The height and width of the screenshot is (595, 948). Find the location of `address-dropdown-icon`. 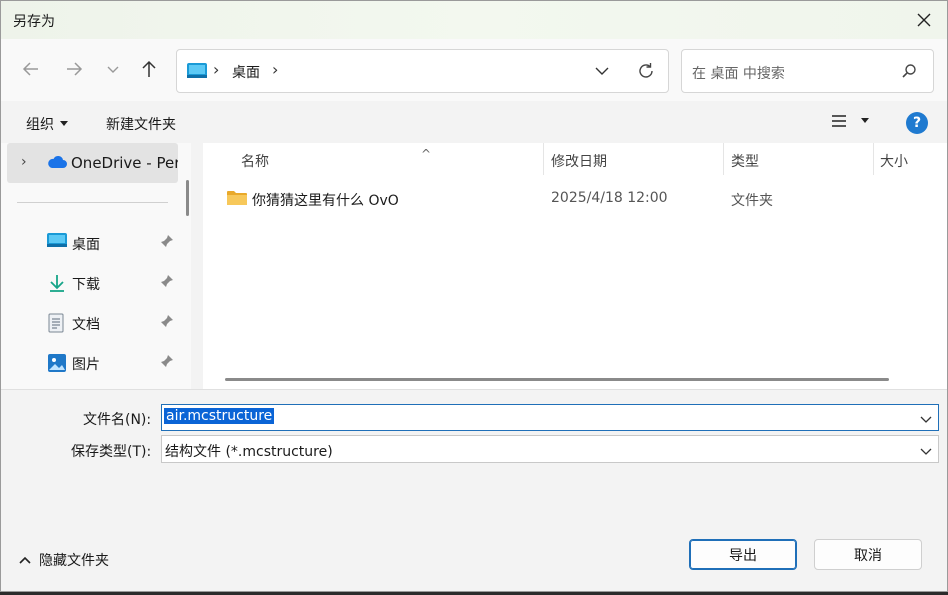

address-dropdown-icon is located at coordinates (602, 73).